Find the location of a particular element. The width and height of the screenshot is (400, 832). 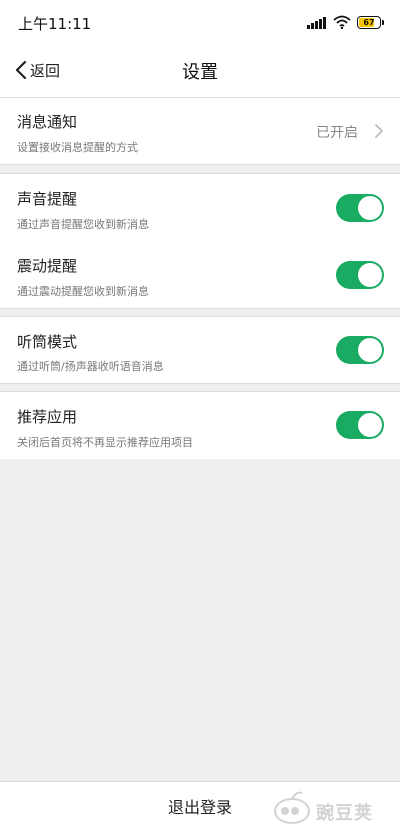

settings-row-notification: 消息通知 设置接收消息提醒的方式 已开启 is located at coordinates (200, 131).